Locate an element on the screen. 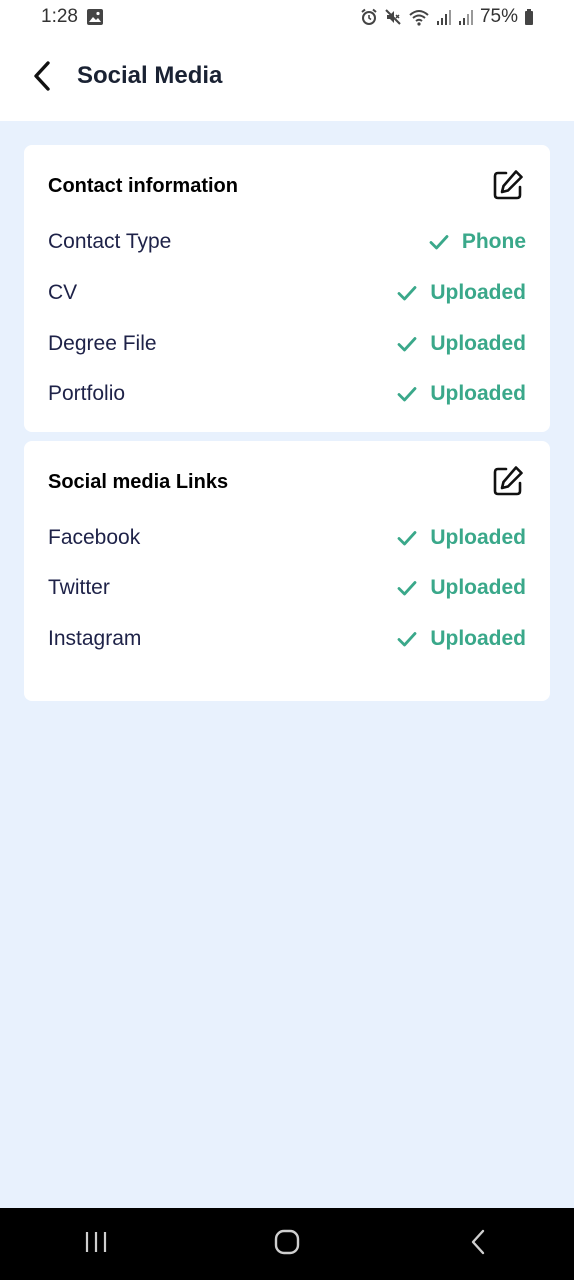  instagram-row: Instagram Uploaded is located at coordinates (287, 639).